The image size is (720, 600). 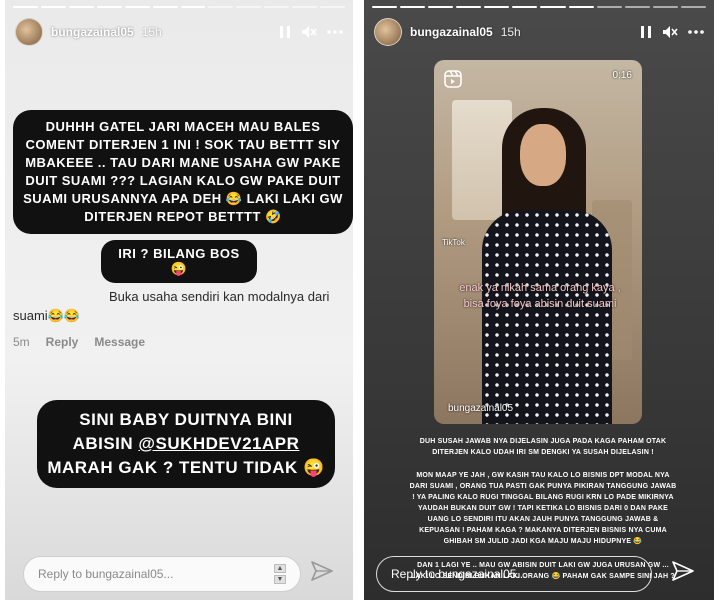 What do you see at coordinates (543, 155) in the screenshot?
I see `person-face` at bounding box center [543, 155].